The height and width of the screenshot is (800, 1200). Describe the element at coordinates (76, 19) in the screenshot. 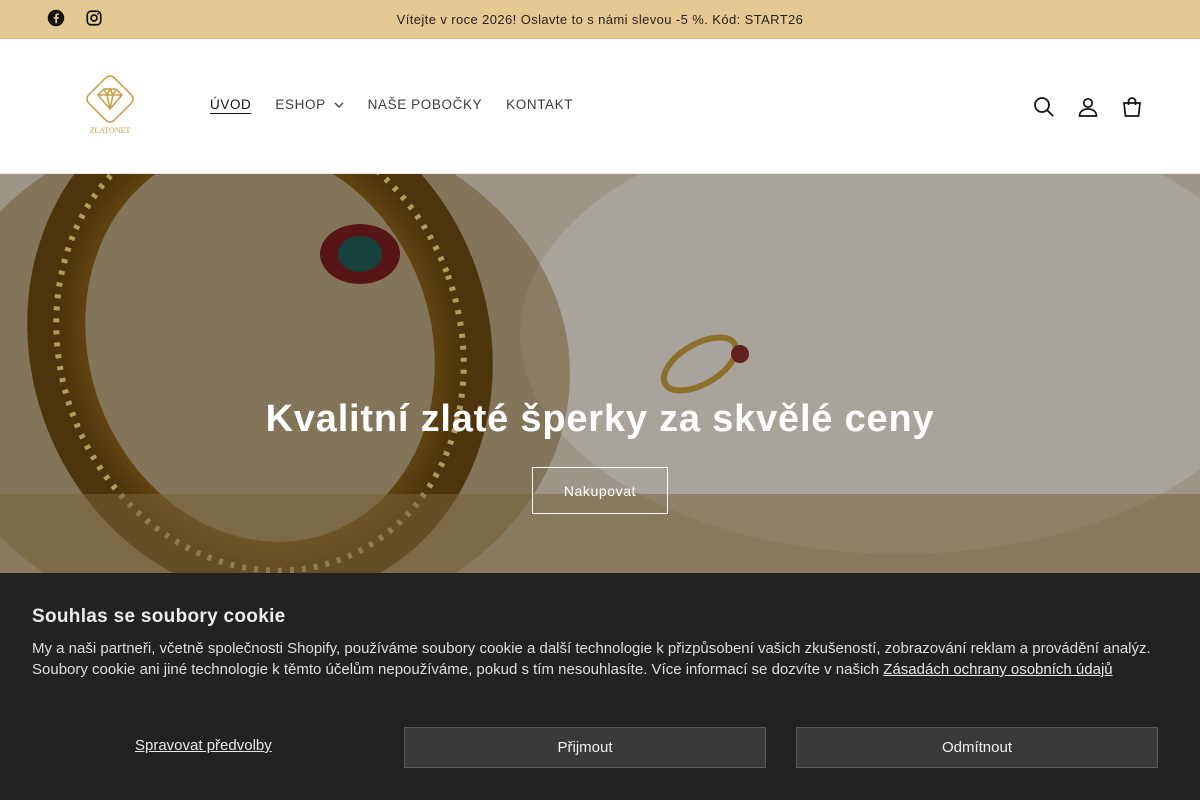

I see `social-links` at that location.